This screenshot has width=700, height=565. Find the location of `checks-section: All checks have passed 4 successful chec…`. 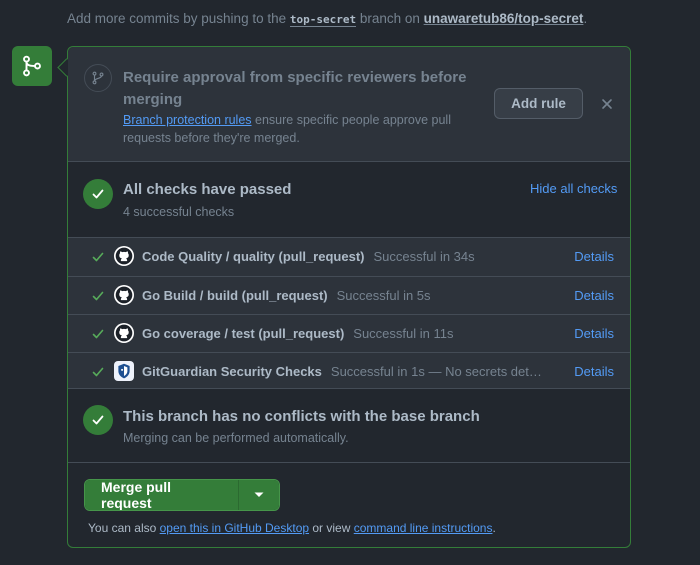

checks-section: All checks have passed 4 successful chec… is located at coordinates (349, 200).